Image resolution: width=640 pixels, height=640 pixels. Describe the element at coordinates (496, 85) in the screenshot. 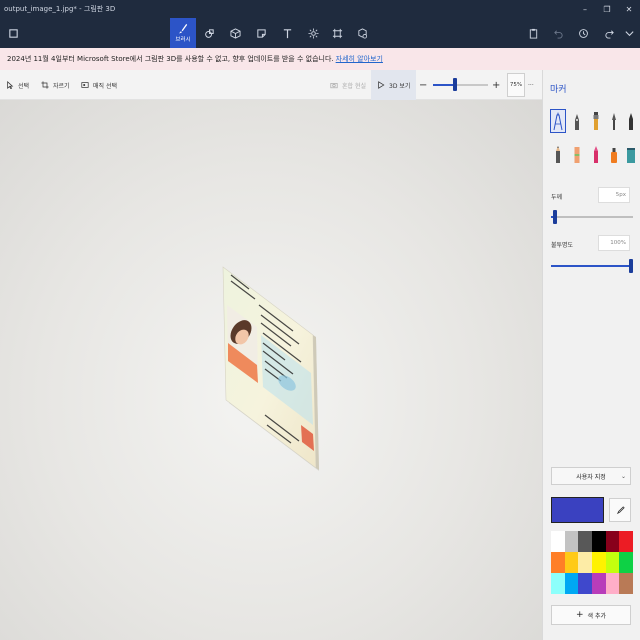

I see `zoom-in-button: +` at that location.